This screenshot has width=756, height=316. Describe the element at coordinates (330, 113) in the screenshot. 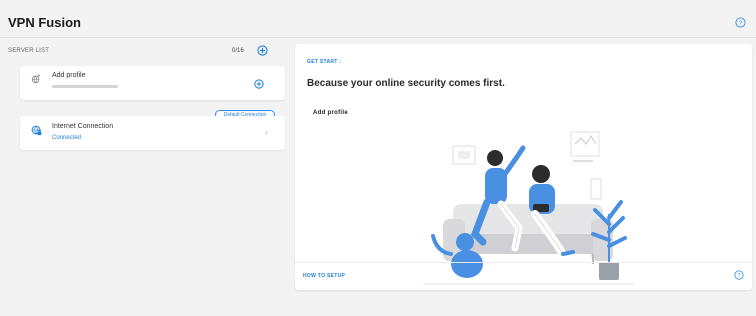

I see `panel-add-profile-link: Add profile` at that location.